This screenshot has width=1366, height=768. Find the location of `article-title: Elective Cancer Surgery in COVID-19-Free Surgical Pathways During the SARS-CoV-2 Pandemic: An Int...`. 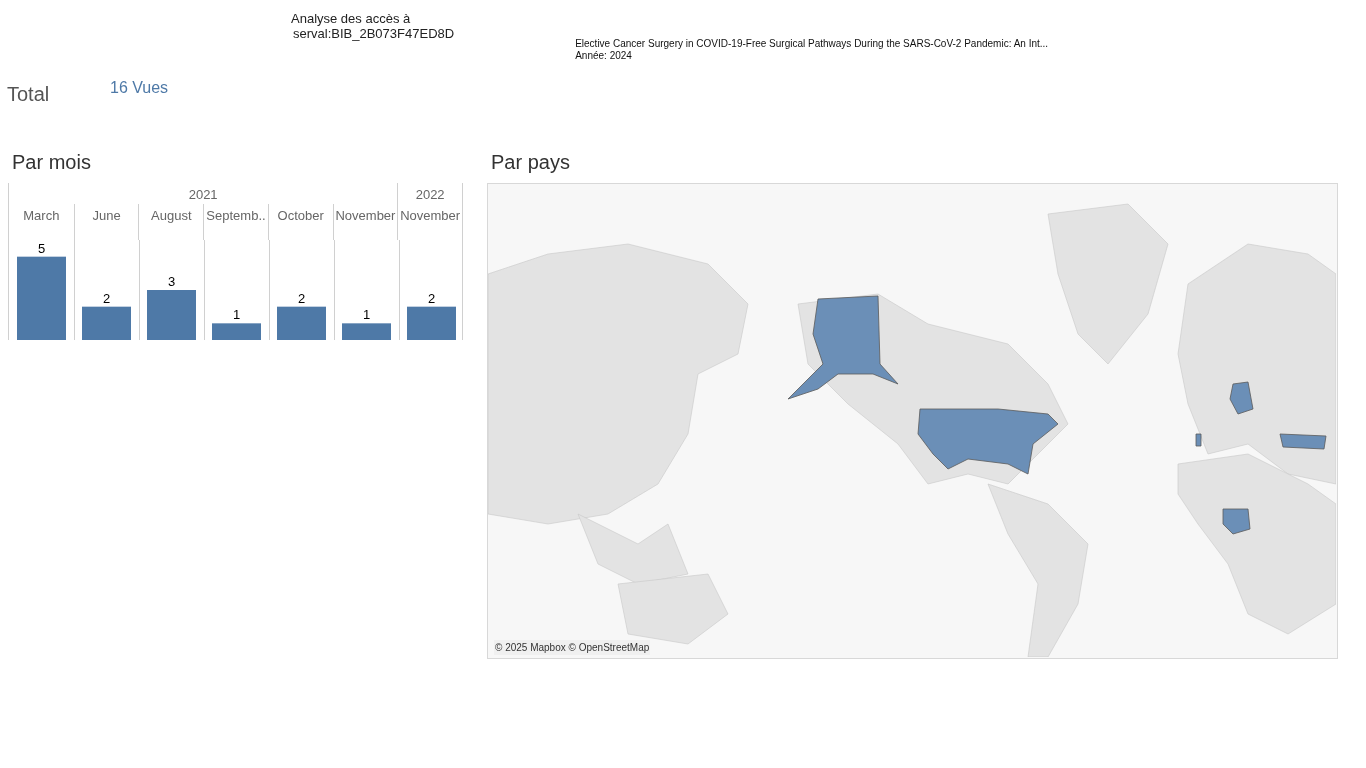

article-title: Elective Cancer Surgery in COVID-19-Free Surgical Pathways During the SARS-CoV-2 Pandemic: An Int... is located at coordinates (812, 44).